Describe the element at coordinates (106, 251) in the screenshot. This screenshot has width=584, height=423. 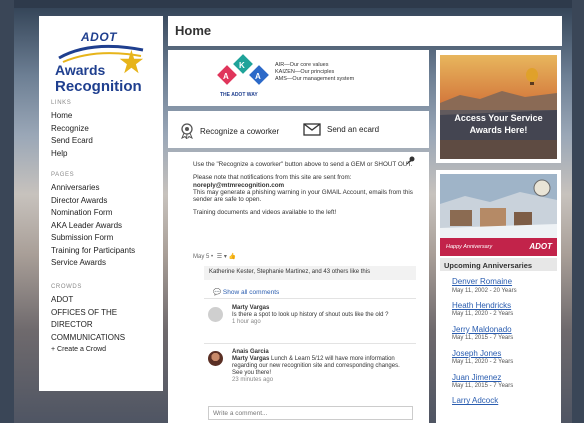
I see `sidebar-item-training: Training for Participants` at that location.